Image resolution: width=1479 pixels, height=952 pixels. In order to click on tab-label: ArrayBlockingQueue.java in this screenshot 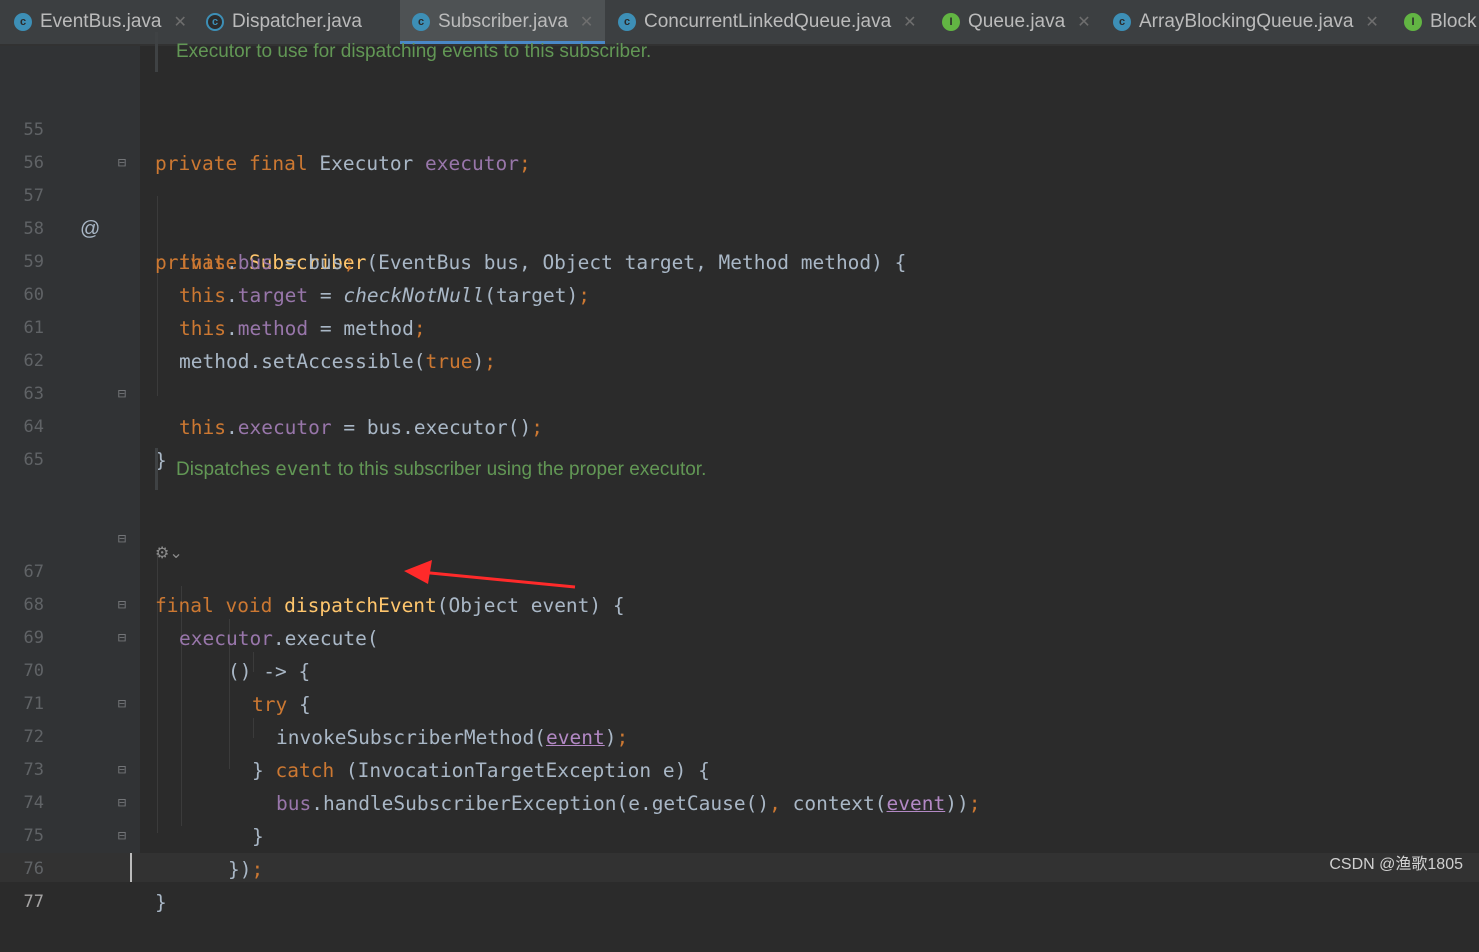, I will do `click(1246, 21)`.